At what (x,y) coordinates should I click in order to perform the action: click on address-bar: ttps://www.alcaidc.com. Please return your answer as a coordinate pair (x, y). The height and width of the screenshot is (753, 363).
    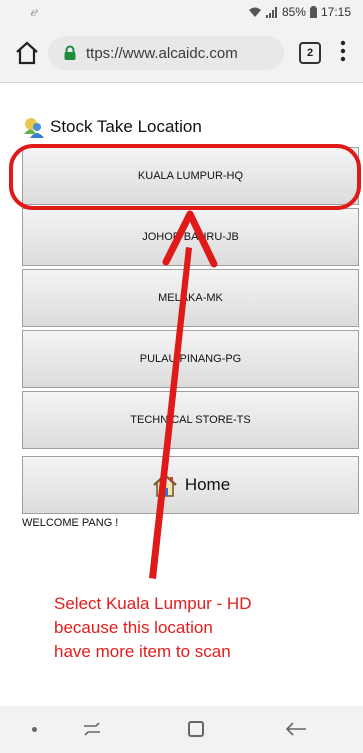
    Looking at the image, I should click on (166, 53).